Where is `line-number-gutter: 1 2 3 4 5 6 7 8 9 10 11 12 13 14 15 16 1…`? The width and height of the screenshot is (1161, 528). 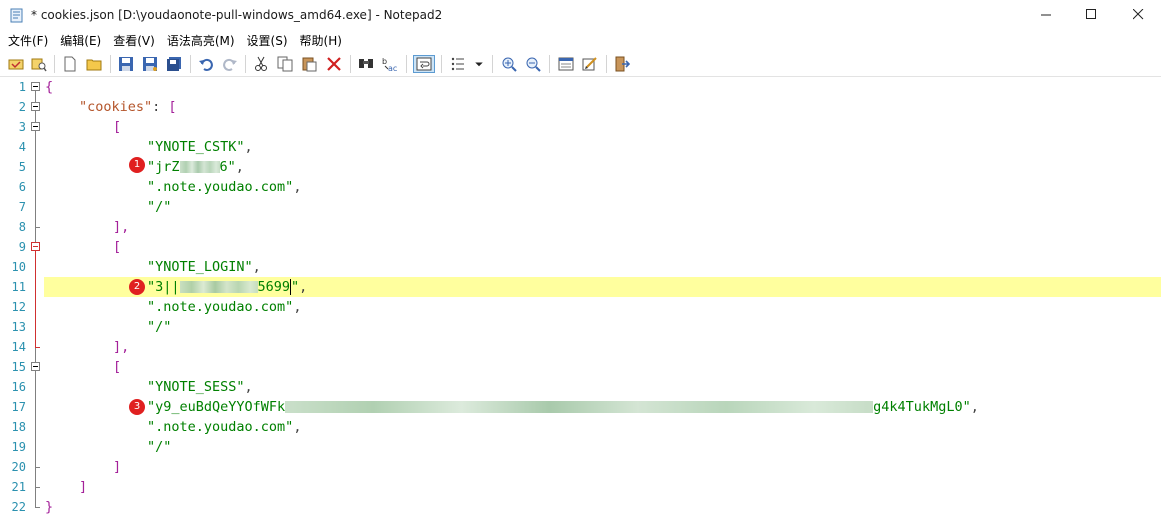 line-number-gutter: 1 2 3 4 5 6 7 8 9 10 11 12 13 14 15 16 1… is located at coordinates (14, 302).